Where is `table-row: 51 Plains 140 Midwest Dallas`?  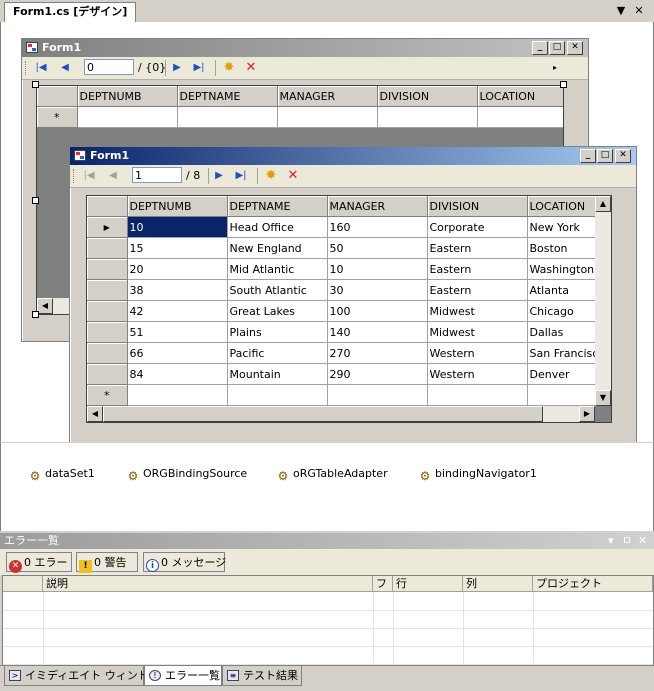 table-row: 51 Plains 140 Midwest Dallas is located at coordinates (349, 332).